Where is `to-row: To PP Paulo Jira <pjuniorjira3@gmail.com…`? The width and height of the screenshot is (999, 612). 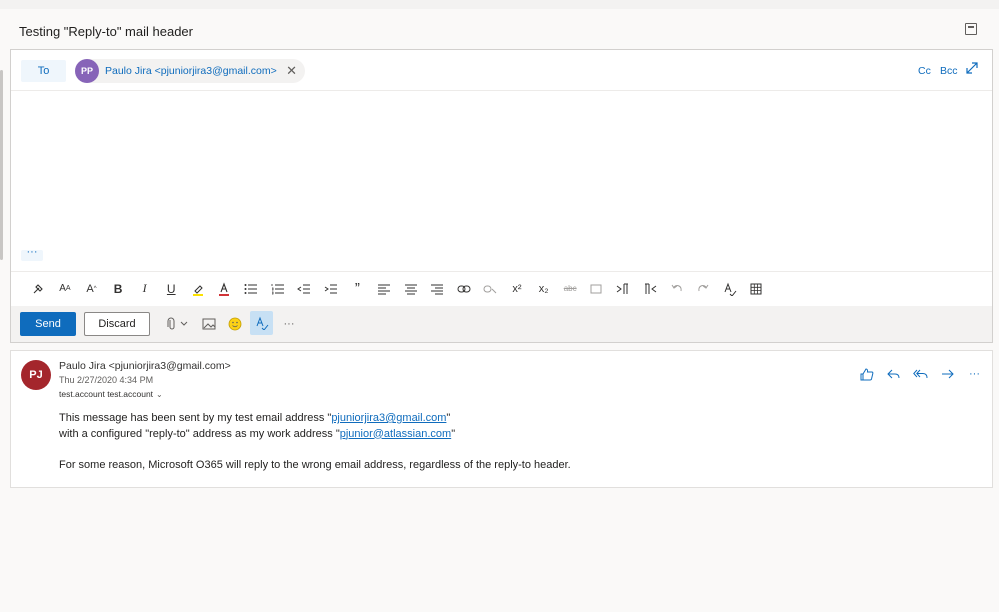
to-row: To PP Paulo Jira <pjuniorjira3@gmail.com… is located at coordinates (501, 70).